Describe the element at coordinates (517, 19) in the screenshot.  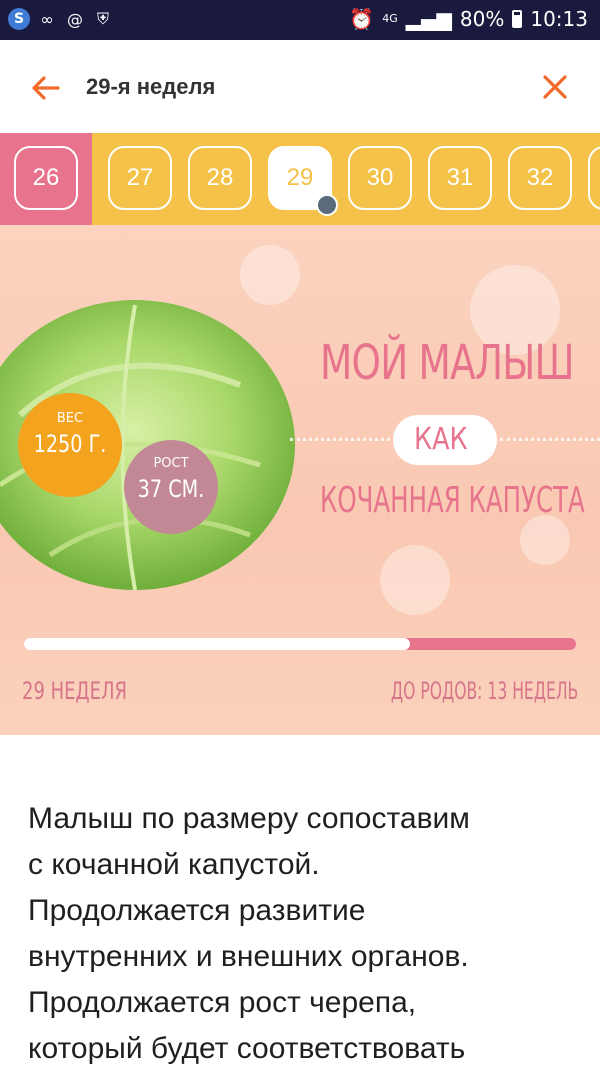
I see `battery-icon` at that location.